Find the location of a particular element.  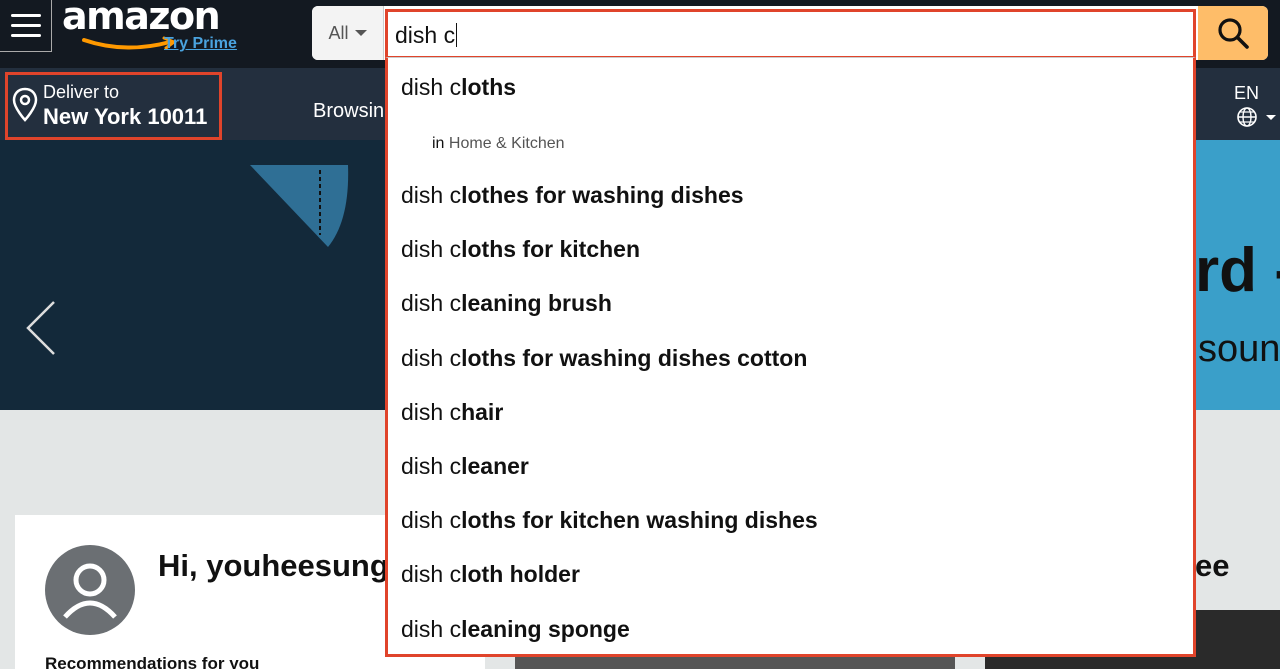

product-image is located at coordinates (735, 662).